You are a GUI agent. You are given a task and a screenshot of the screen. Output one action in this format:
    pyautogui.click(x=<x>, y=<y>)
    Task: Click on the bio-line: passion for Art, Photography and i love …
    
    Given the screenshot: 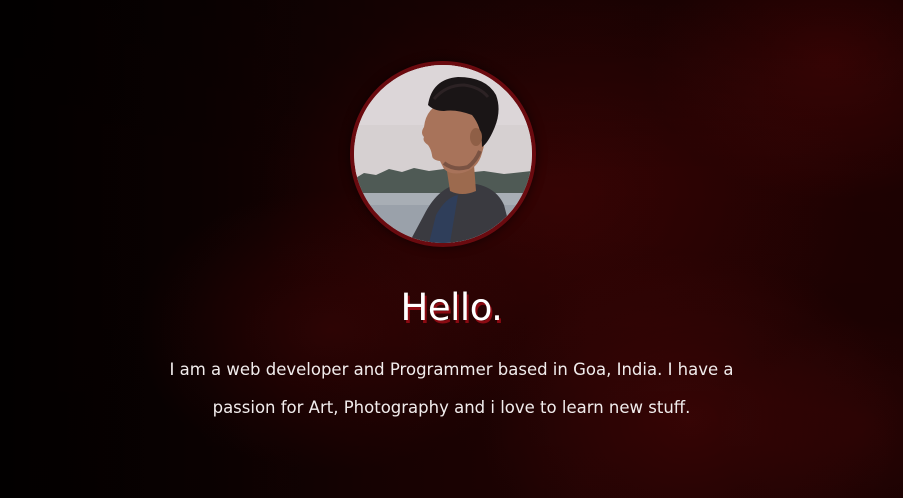 What is the action you would take?
    pyautogui.click(x=451, y=407)
    